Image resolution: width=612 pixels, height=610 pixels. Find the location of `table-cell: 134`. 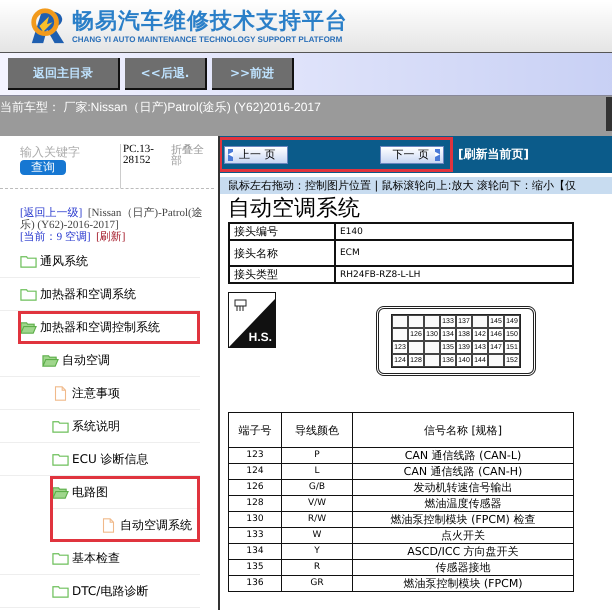

table-cell: 134 is located at coordinates (255, 552).